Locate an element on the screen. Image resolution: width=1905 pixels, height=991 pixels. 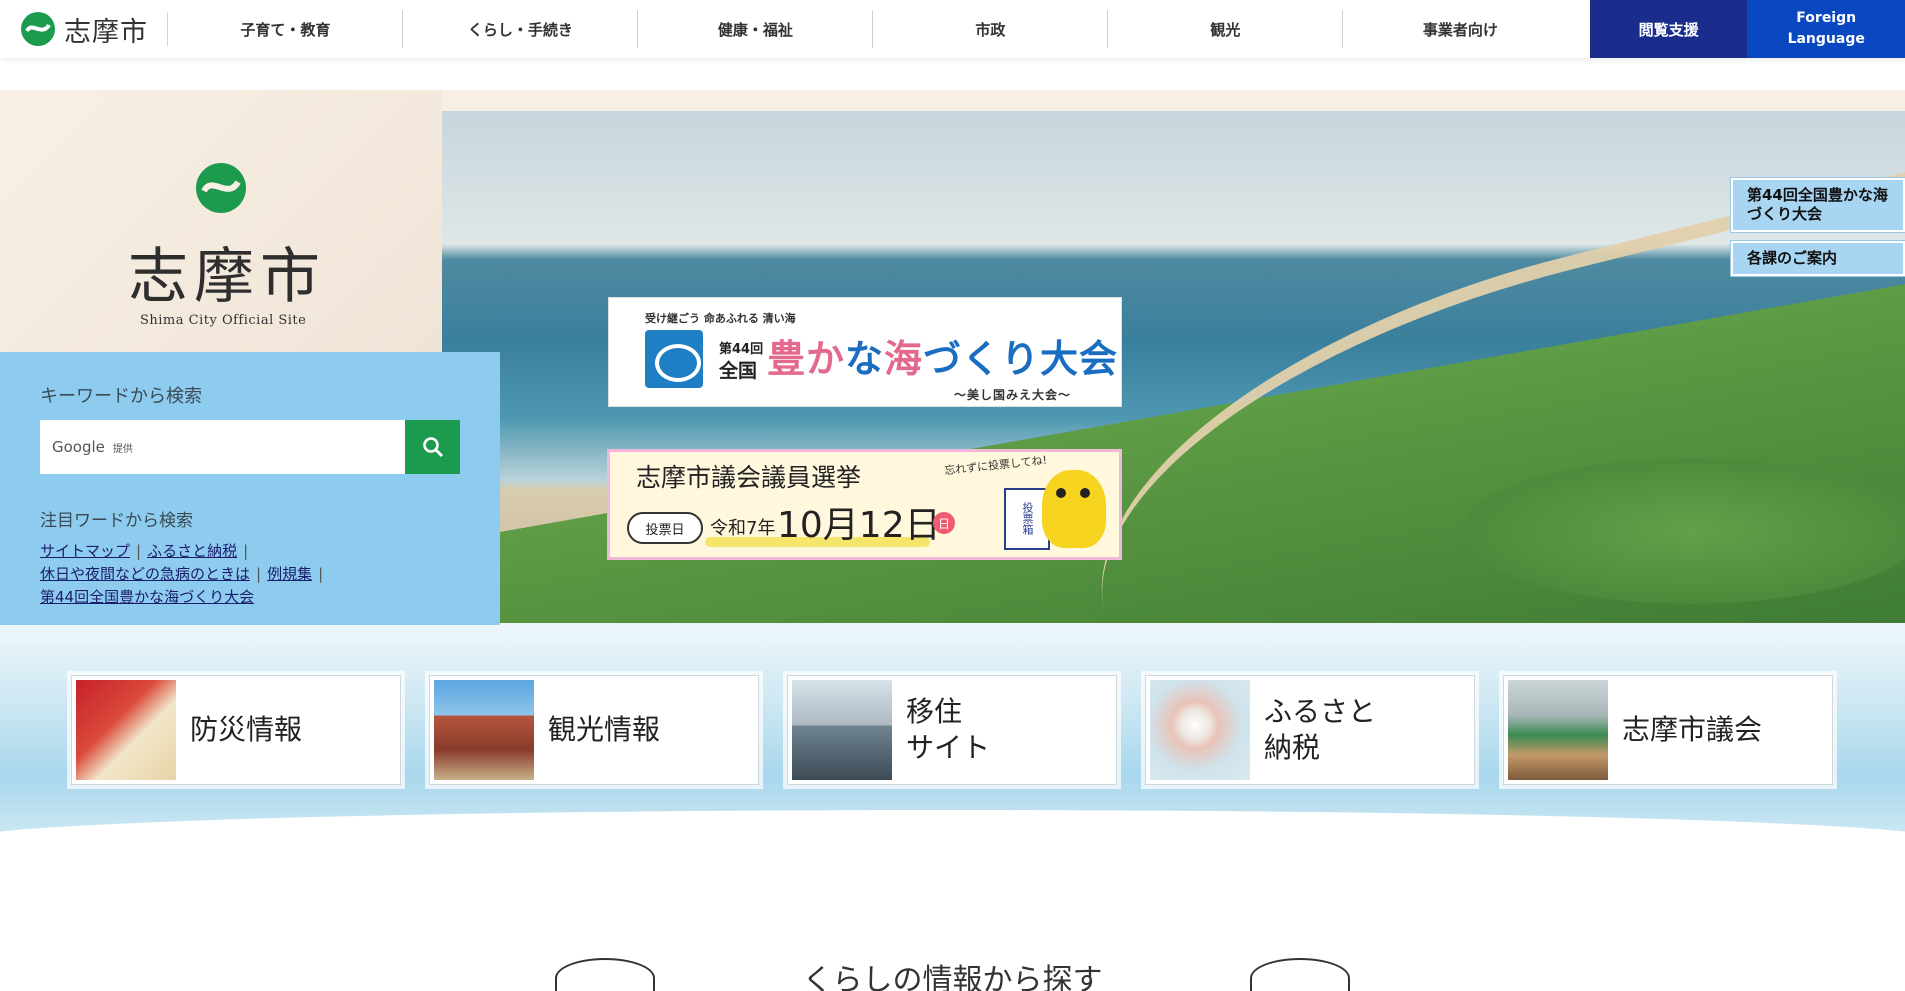
card-label: ふるさと 納税 is located at coordinates (1320, 729).